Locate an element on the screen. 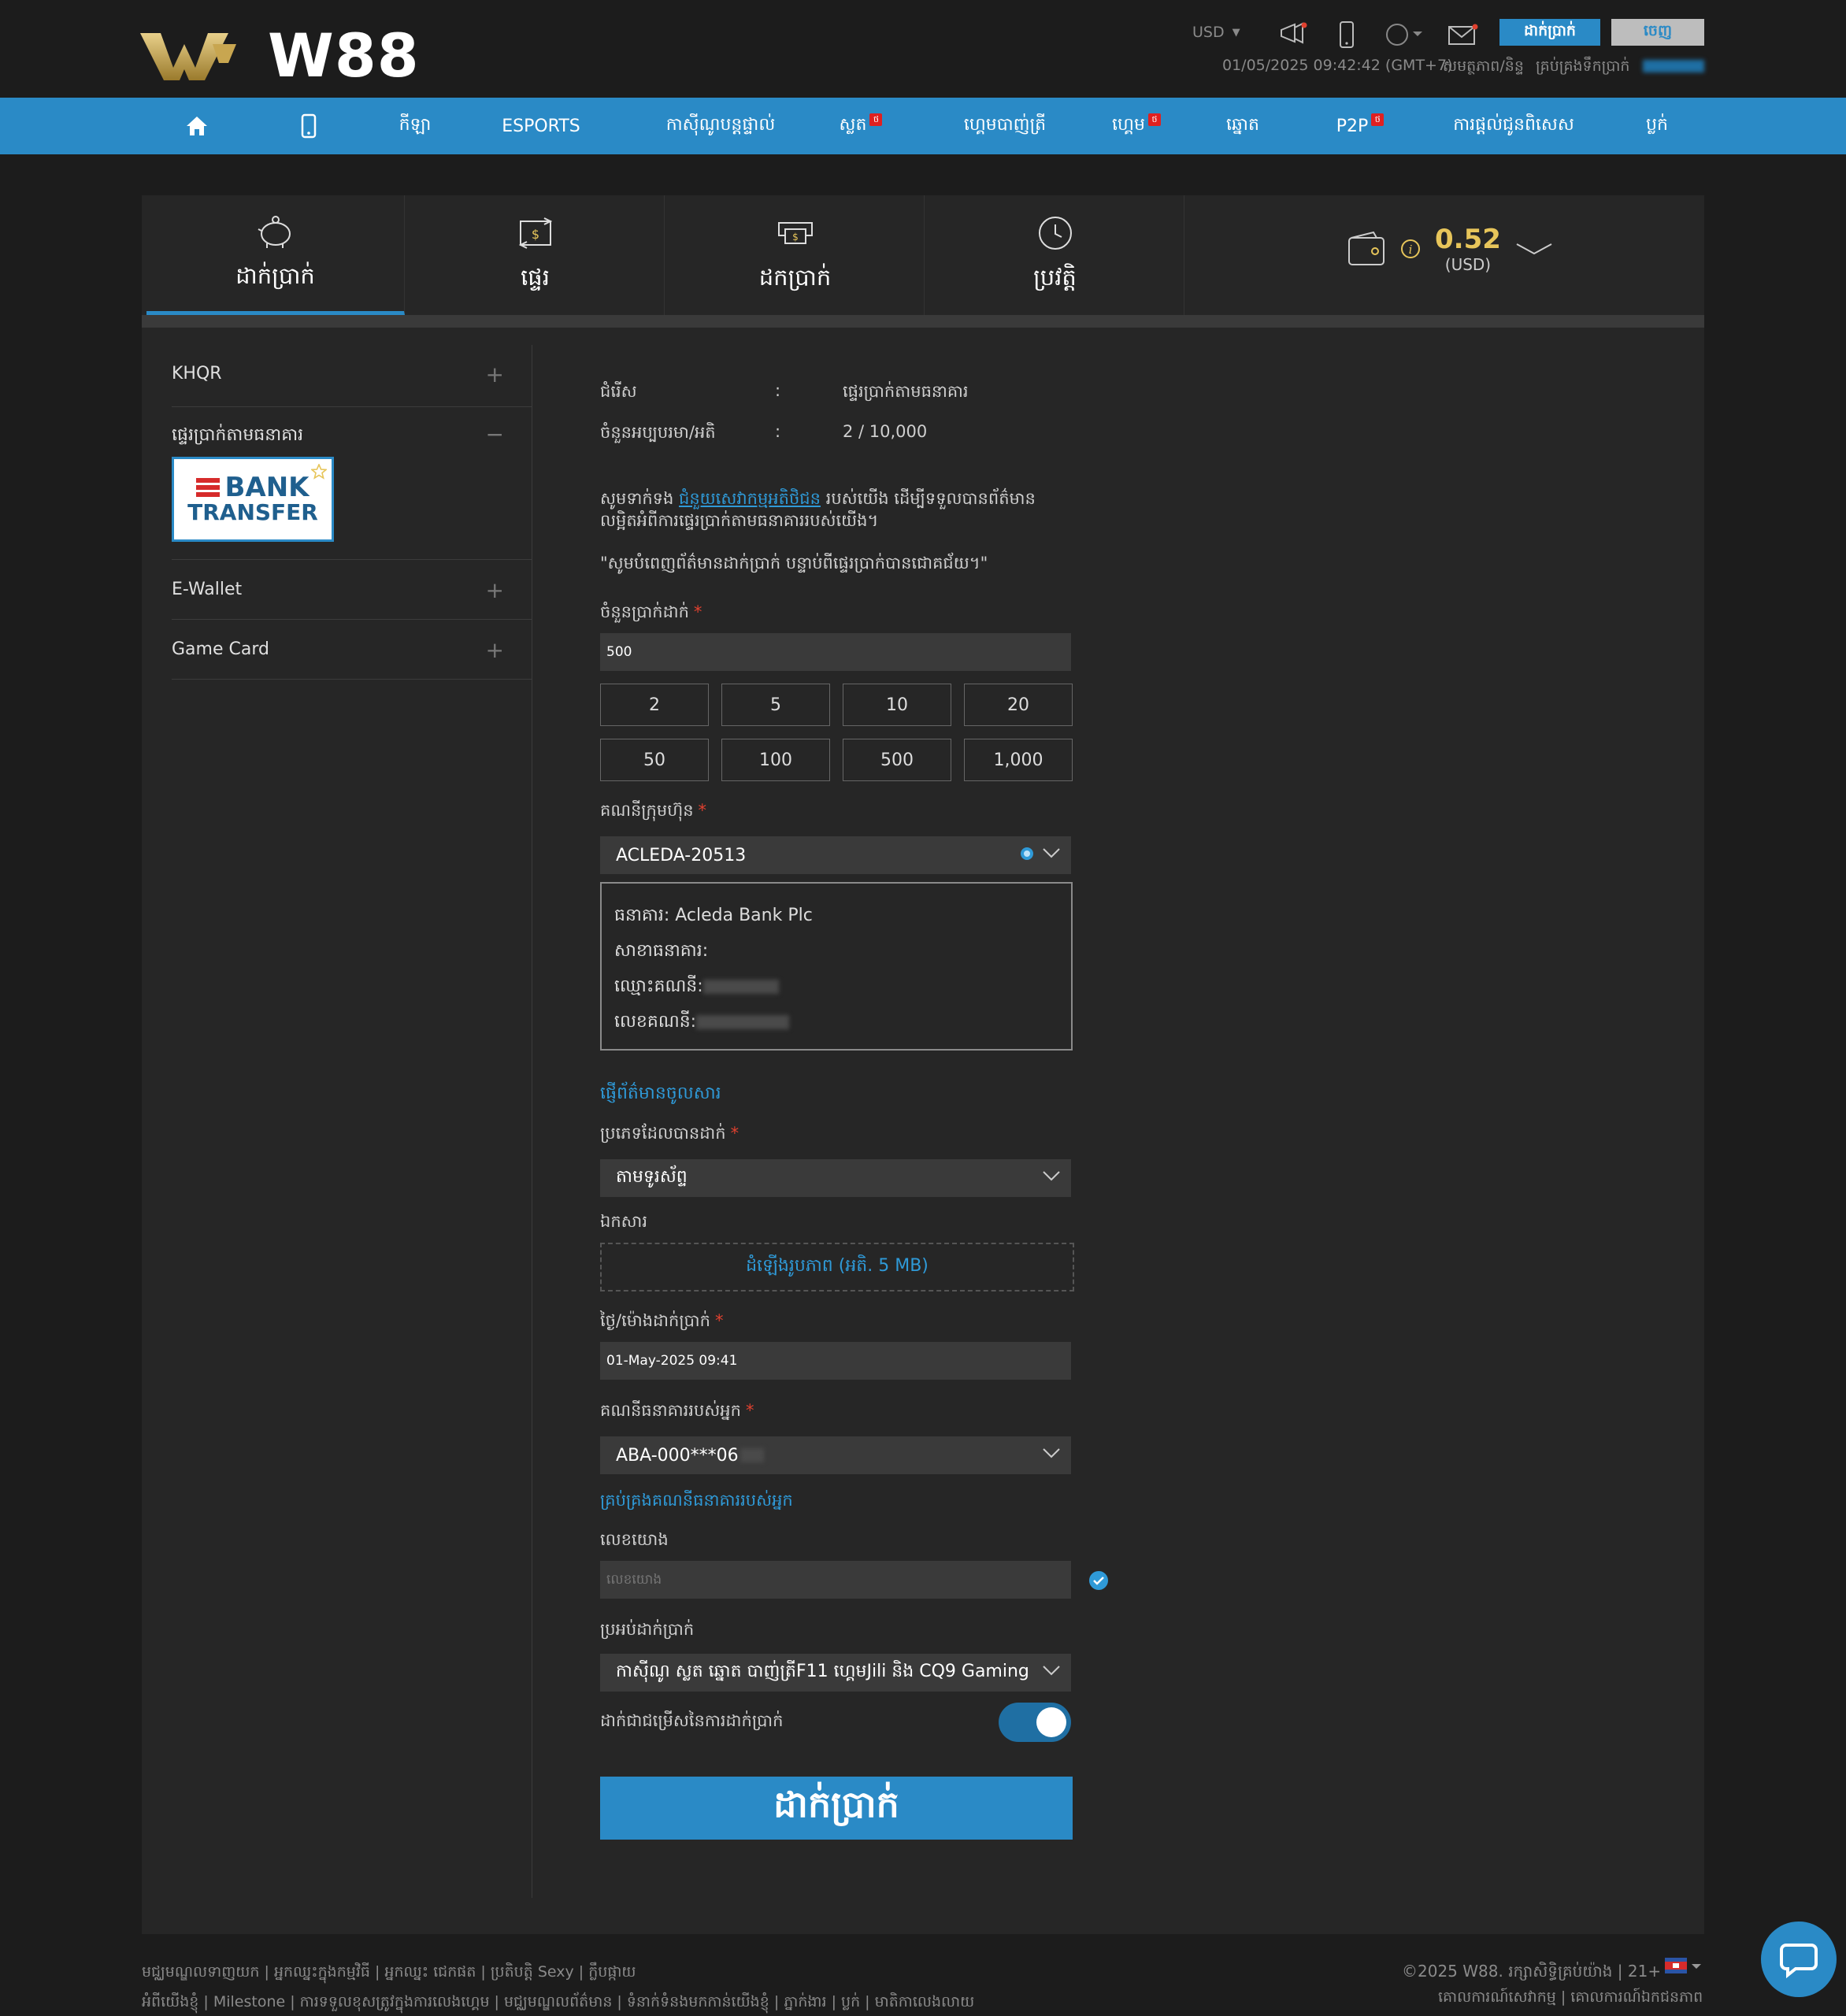  sidebar-item-game-card: Game Card + is located at coordinates (352, 650).